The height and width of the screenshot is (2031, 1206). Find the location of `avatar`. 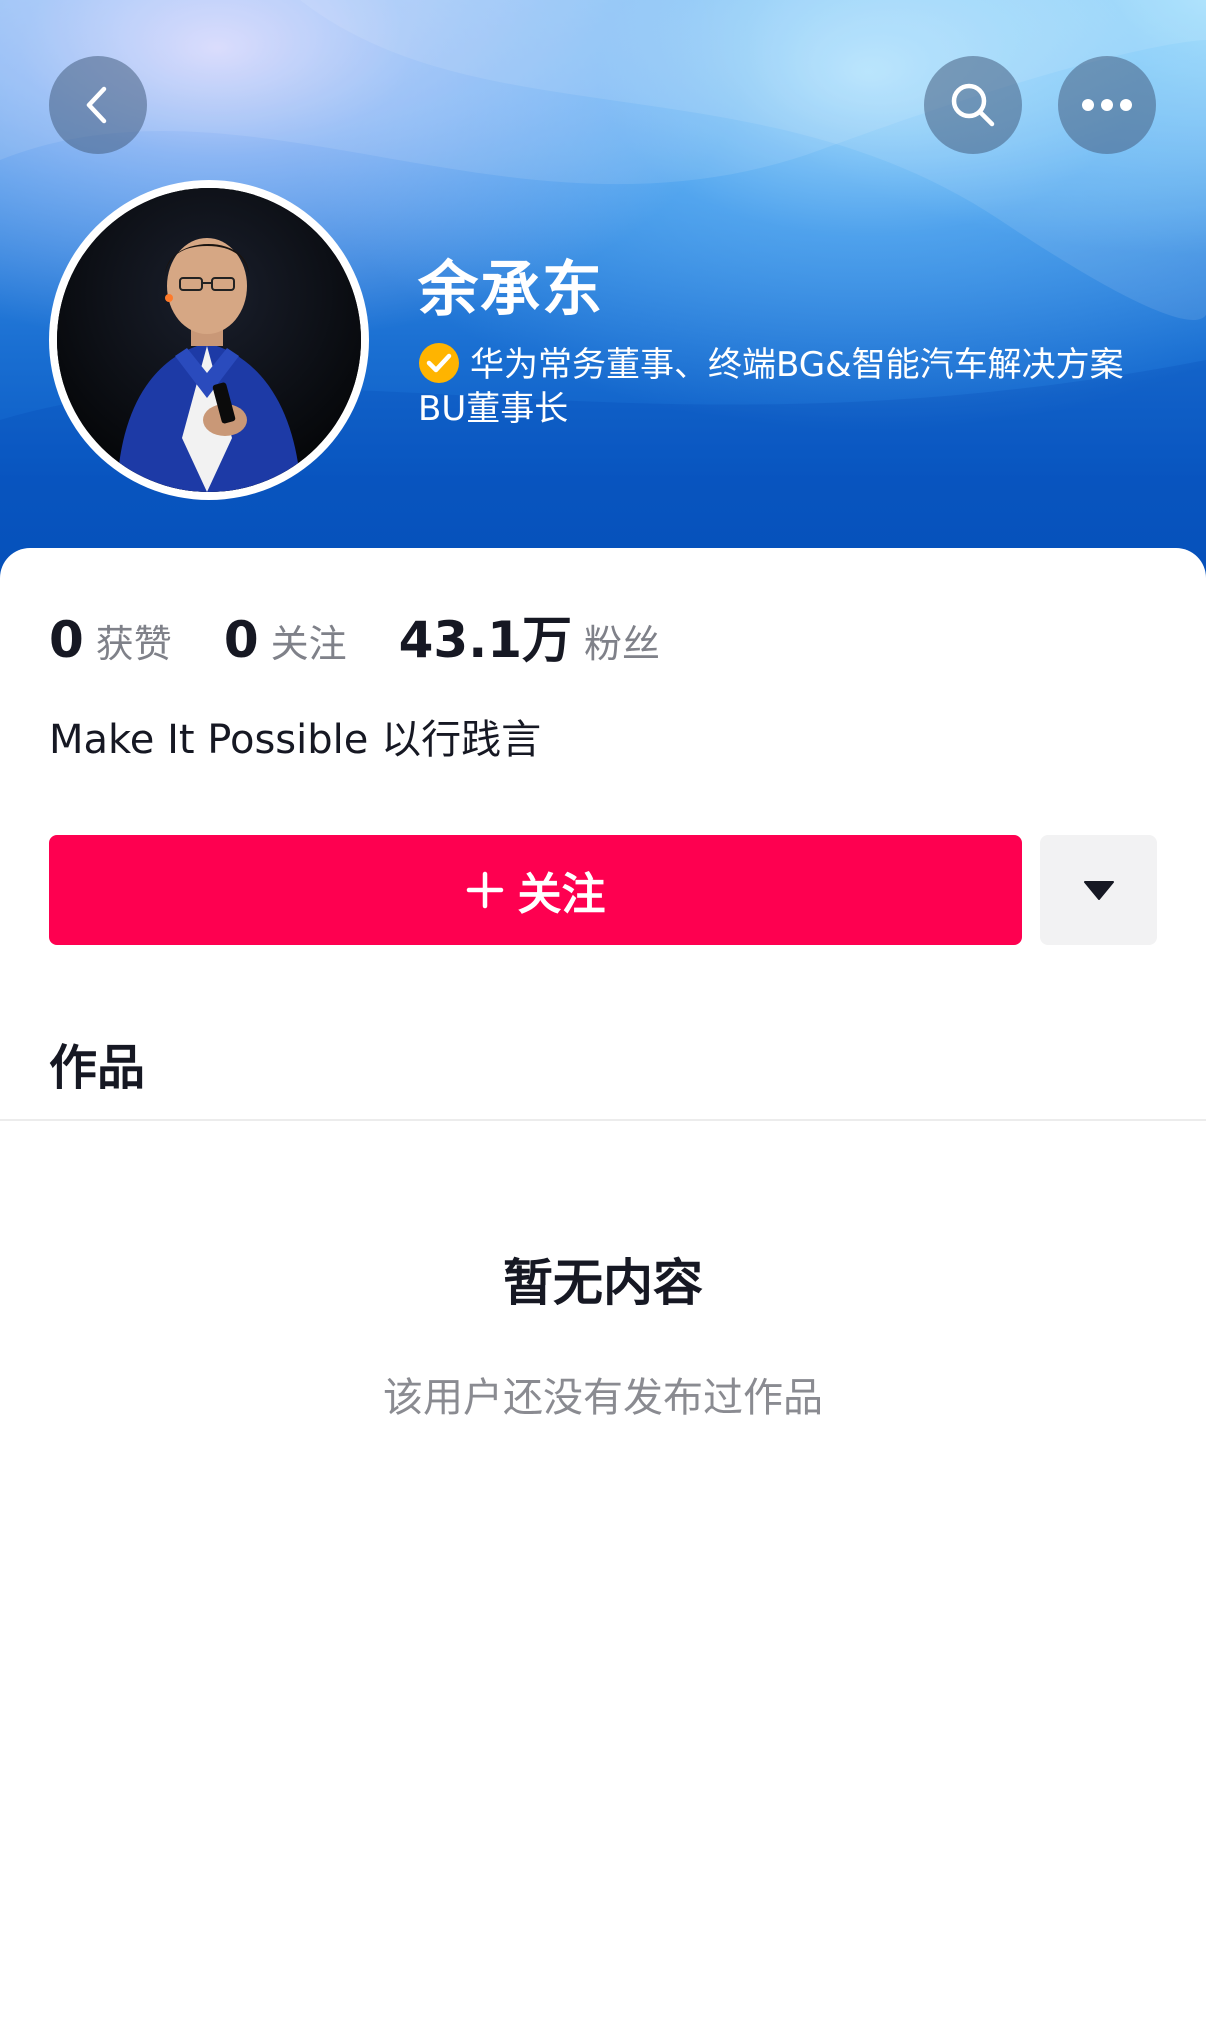

avatar is located at coordinates (209, 340).